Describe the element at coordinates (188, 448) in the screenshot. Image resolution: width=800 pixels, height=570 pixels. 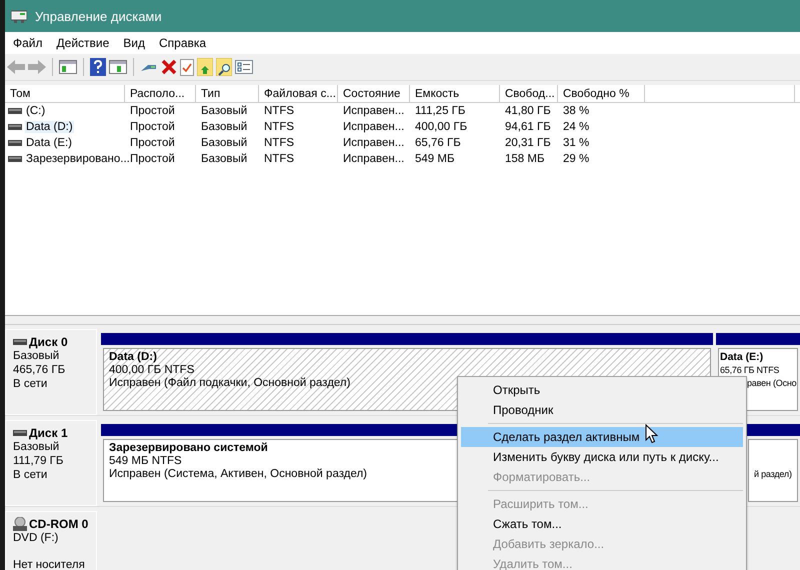
I see `partition-title: Зарезервировано системой` at that location.